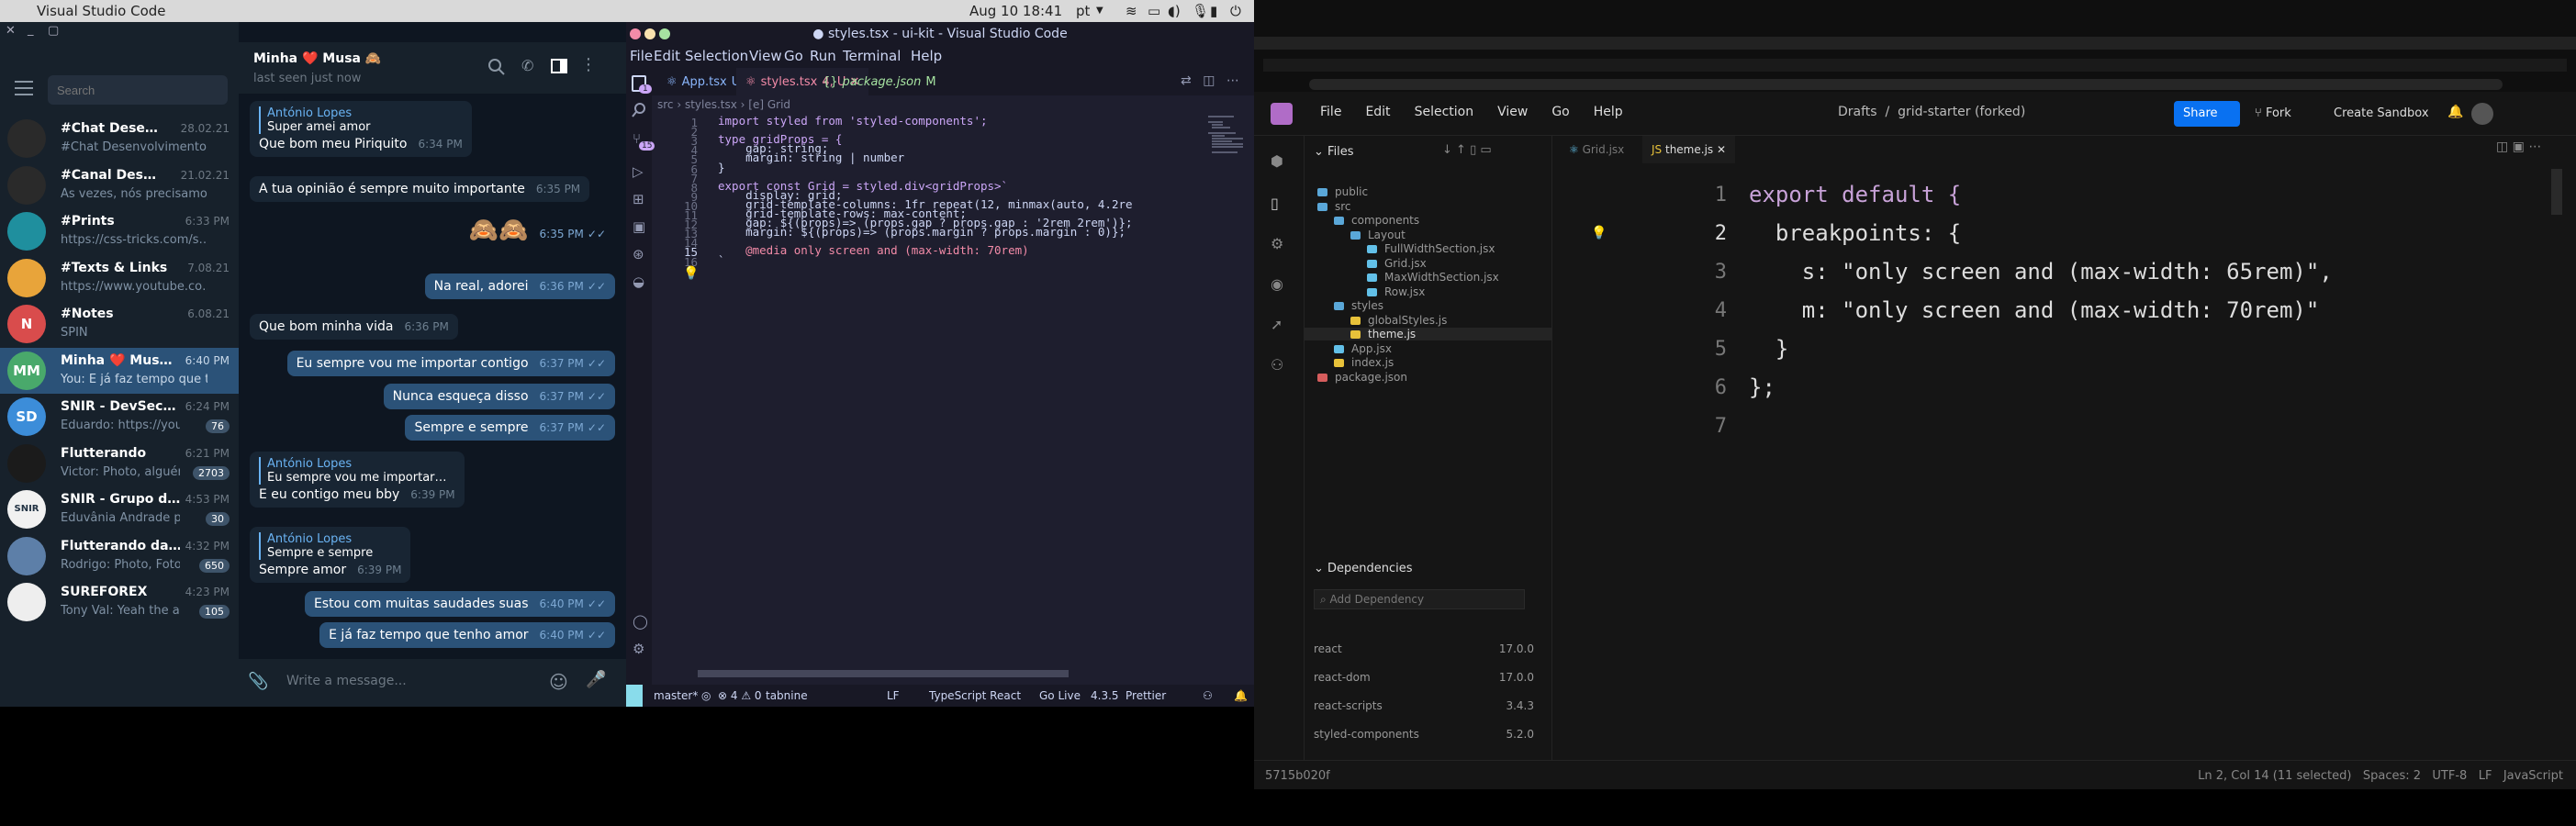 Image resolution: width=2576 pixels, height=826 pixels. Describe the element at coordinates (1362, 378) in the screenshot. I see `file-item: package.json` at that location.